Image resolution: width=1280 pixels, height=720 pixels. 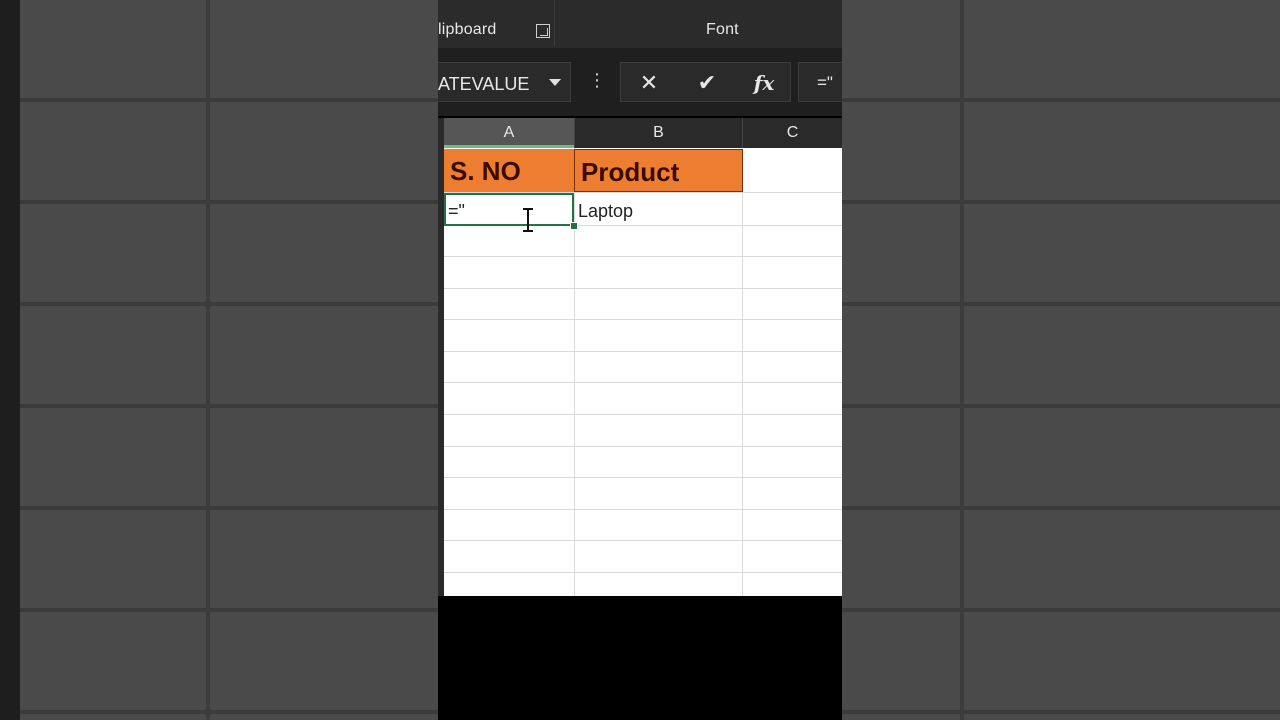 I want to click on cell-b2: Laptop, so click(x=605, y=211).